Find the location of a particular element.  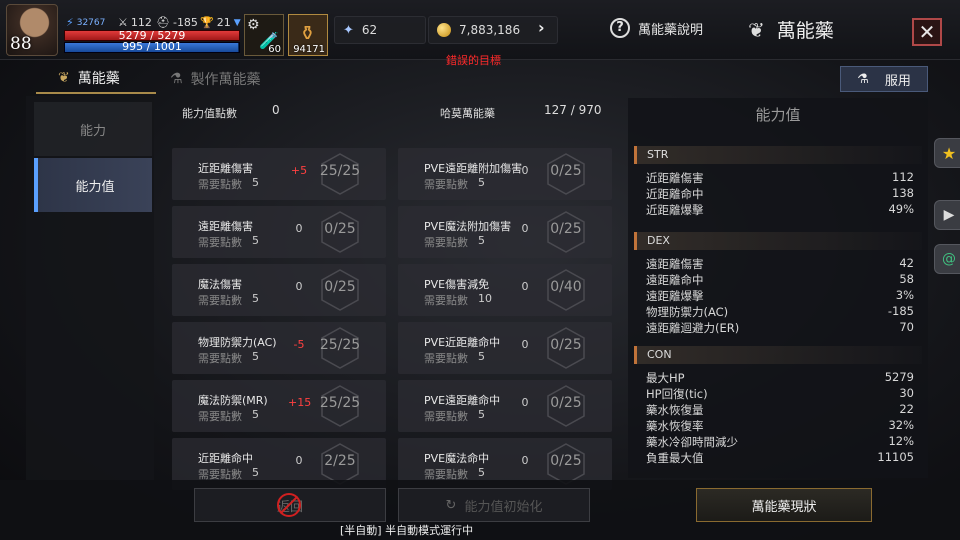

stat-name: 遠距離傷害 is located at coordinates (225, 226).